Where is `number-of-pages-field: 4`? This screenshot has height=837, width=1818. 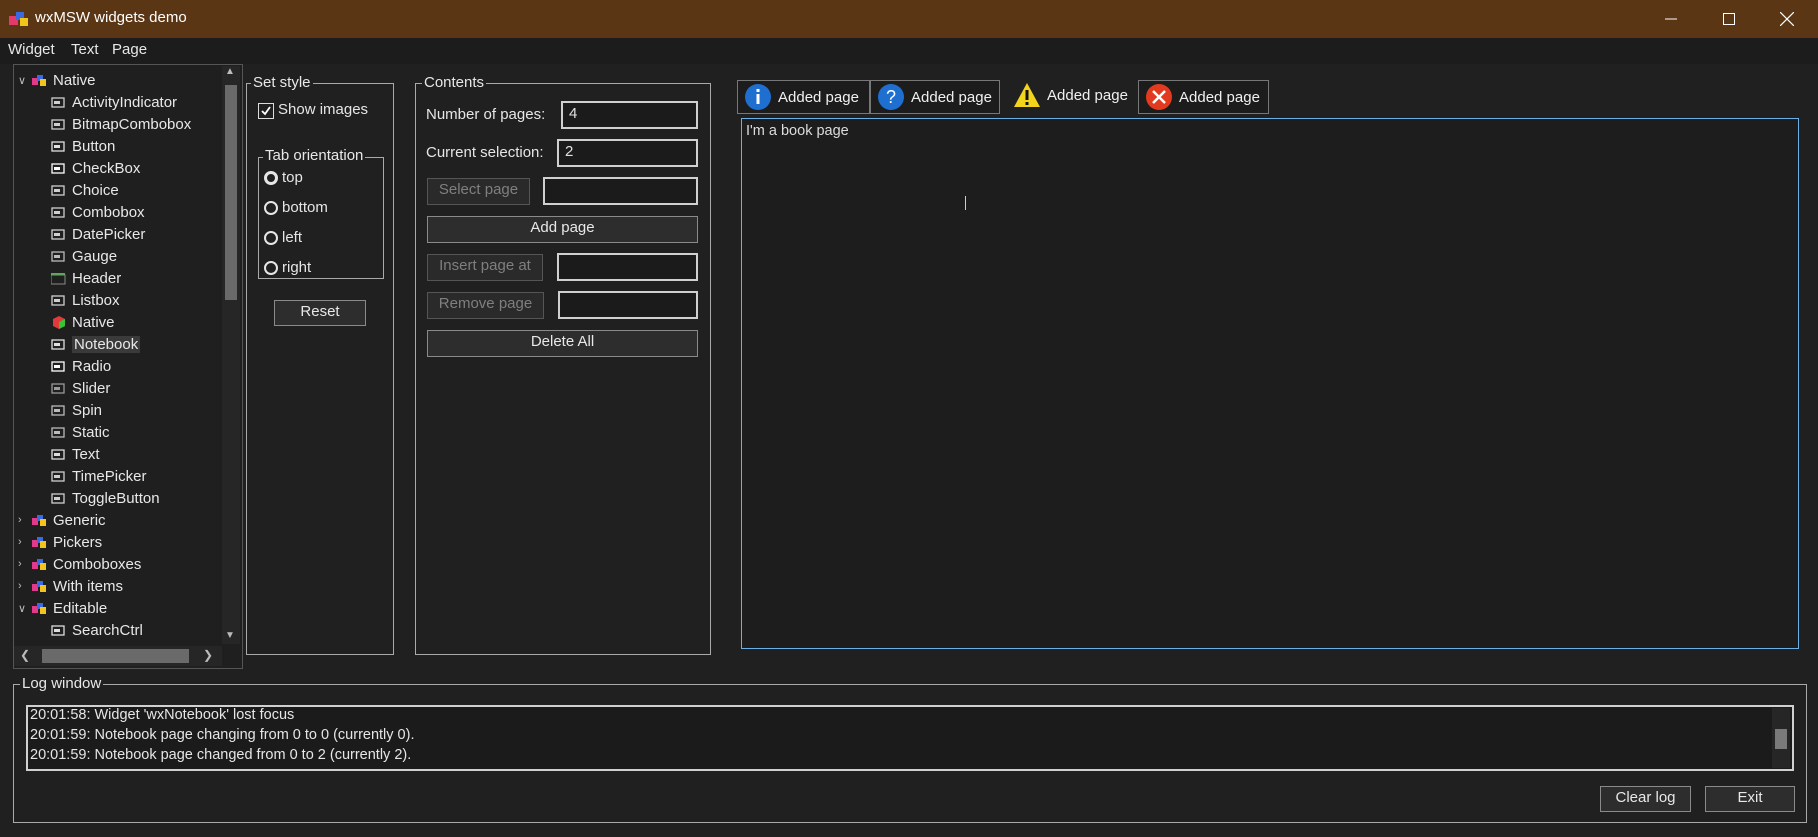
number-of-pages-field: 4 is located at coordinates (629, 115).